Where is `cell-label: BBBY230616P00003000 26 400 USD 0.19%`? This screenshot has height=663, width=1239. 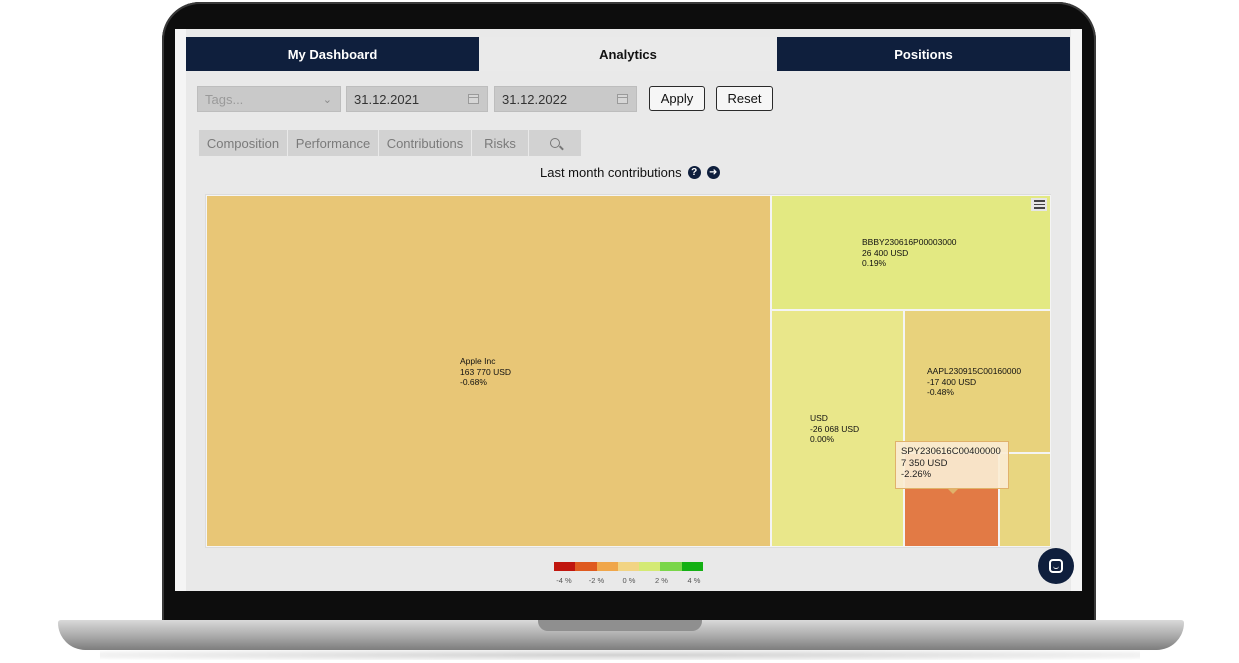 cell-label: BBBY230616P00003000 26 400 USD 0.19% is located at coordinates (909, 253).